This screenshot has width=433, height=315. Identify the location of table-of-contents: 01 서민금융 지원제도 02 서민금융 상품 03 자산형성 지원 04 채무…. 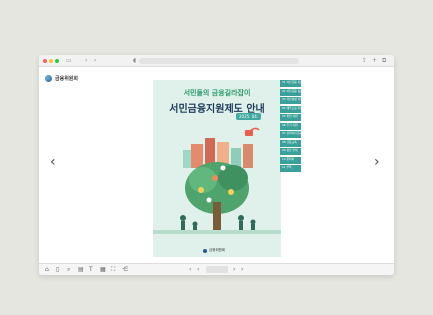
(290, 127).